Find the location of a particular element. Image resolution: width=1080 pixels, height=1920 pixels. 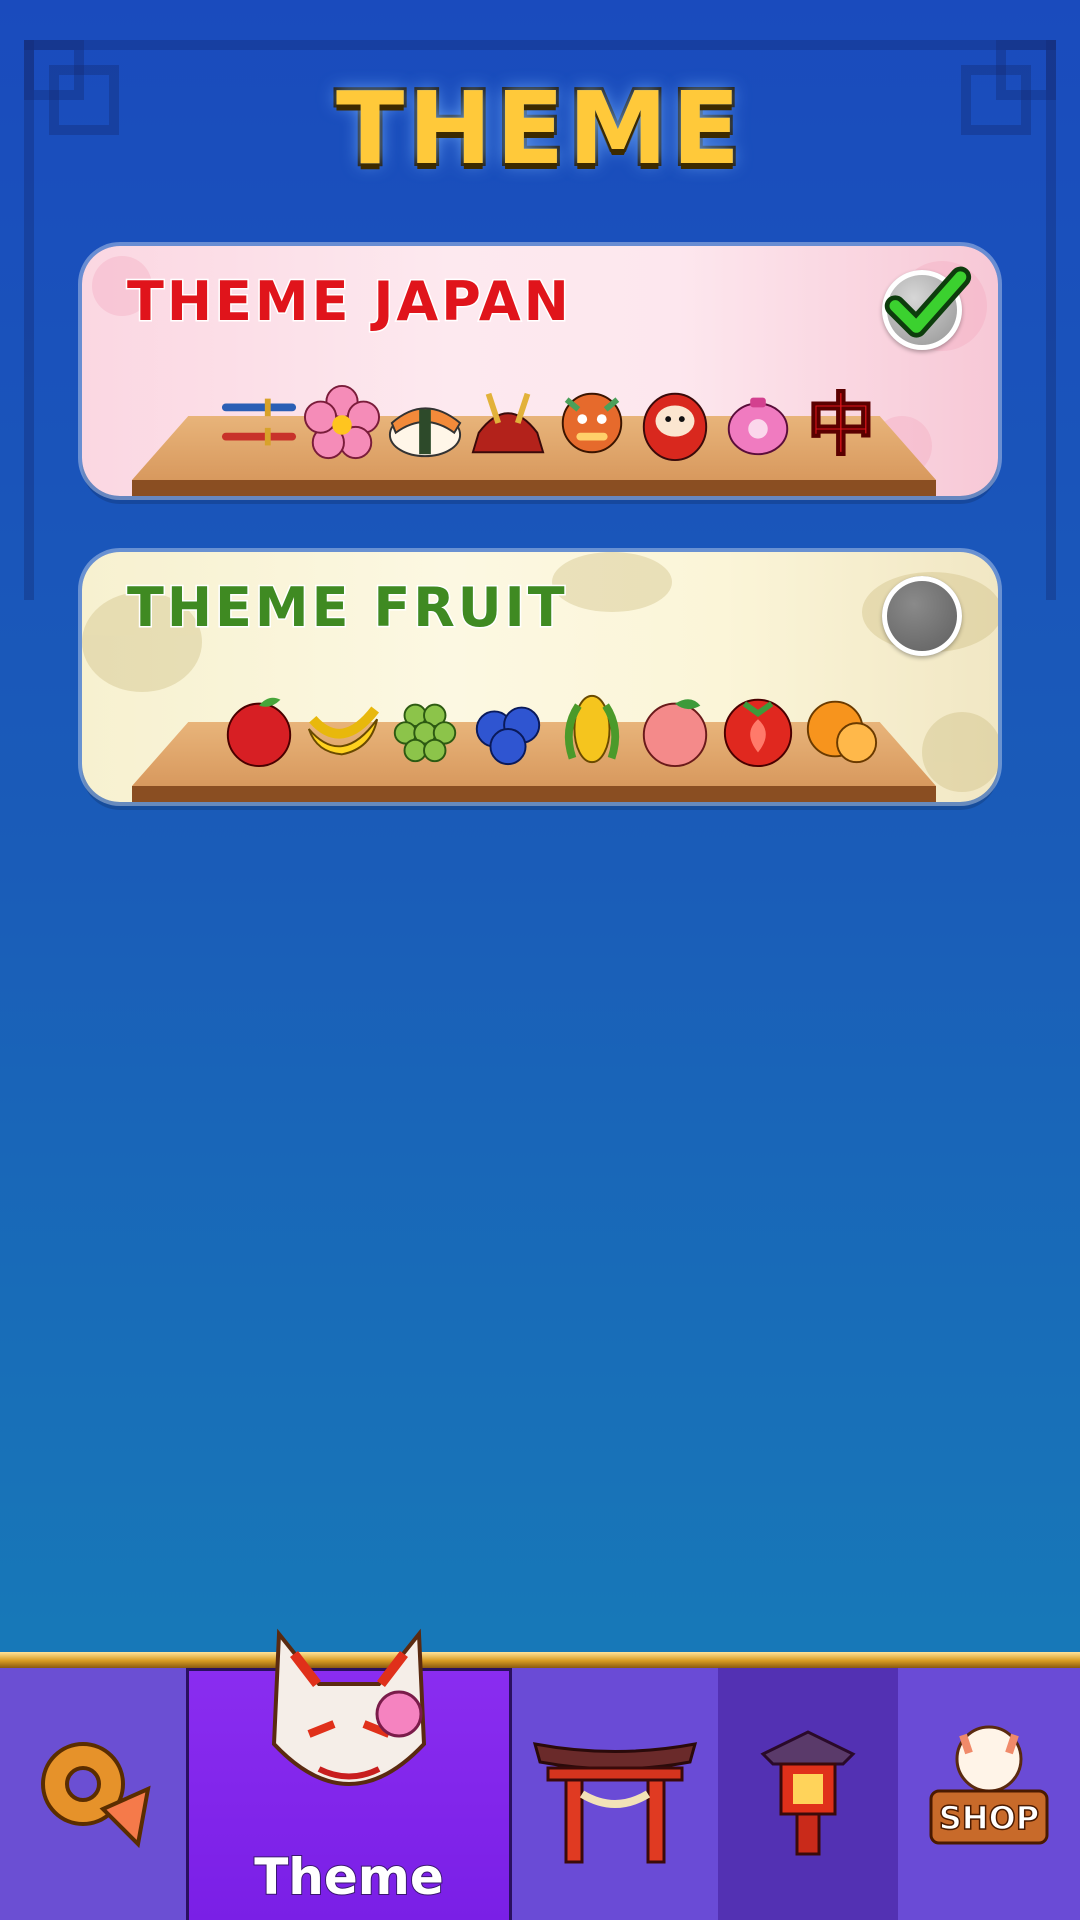

nav-item-shop: SHOP is located at coordinates (989, 1794).